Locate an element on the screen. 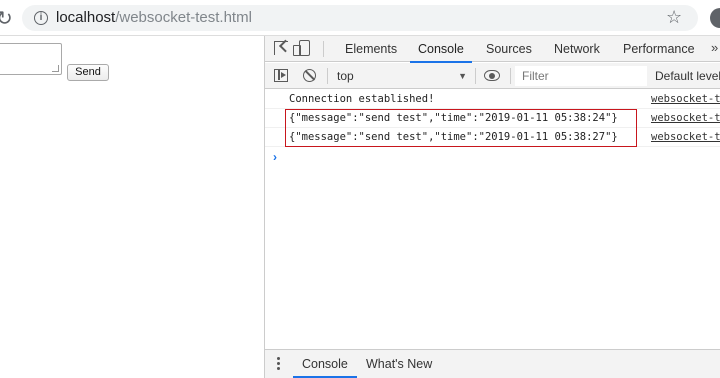 The image size is (720, 378). info-icon: i is located at coordinates (41, 18).